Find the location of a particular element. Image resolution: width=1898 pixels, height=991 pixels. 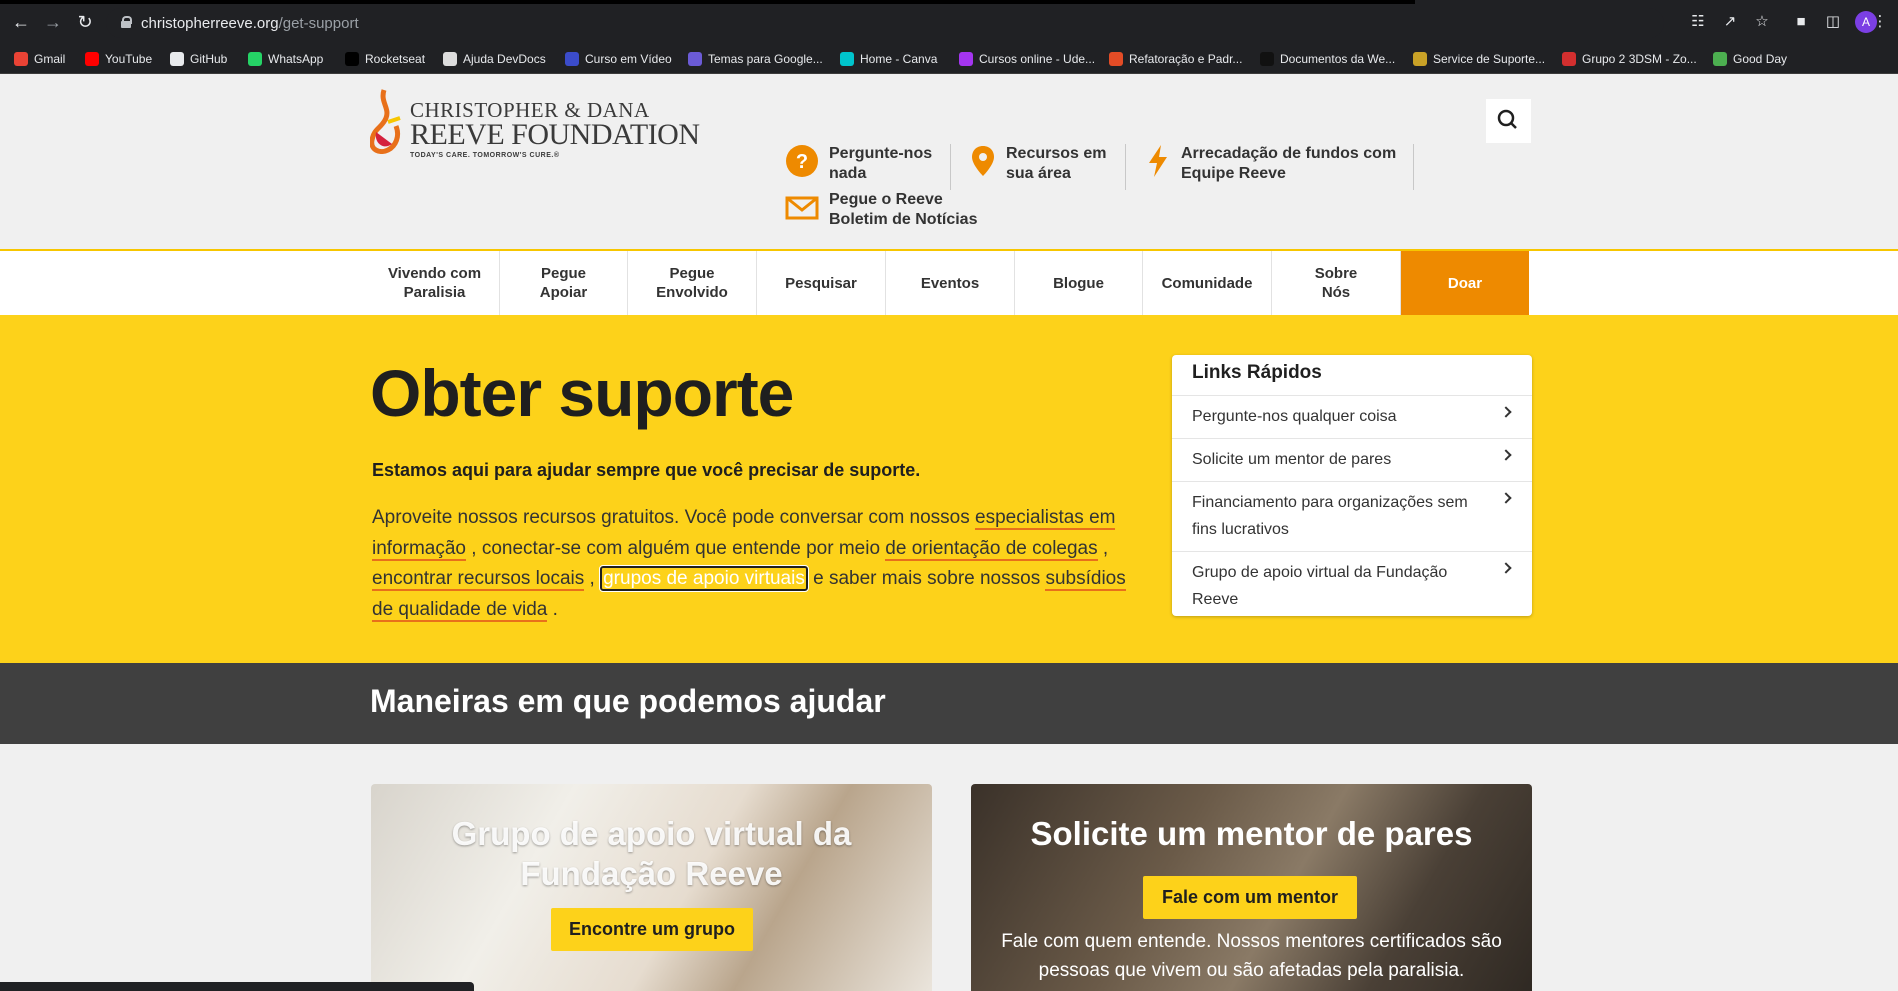

find-group-button: Encontre um grupo is located at coordinates (652, 929).